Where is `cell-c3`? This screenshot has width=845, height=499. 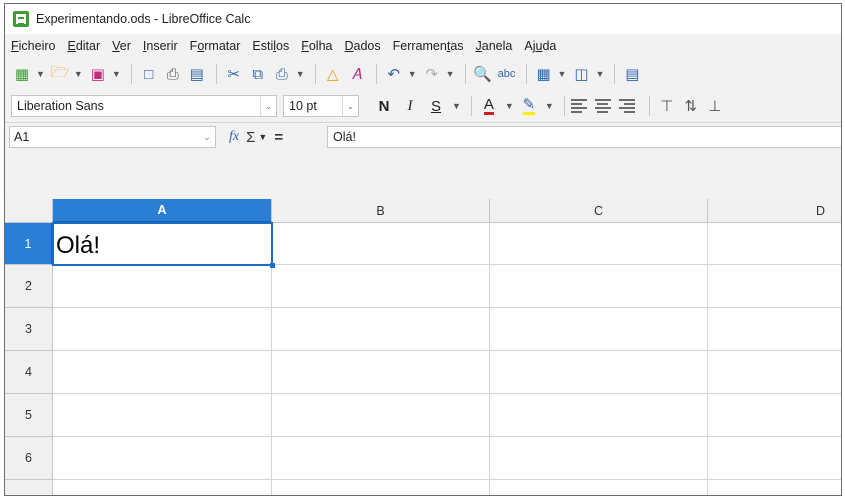 cell-c3 is located at coordinates (599, 329).